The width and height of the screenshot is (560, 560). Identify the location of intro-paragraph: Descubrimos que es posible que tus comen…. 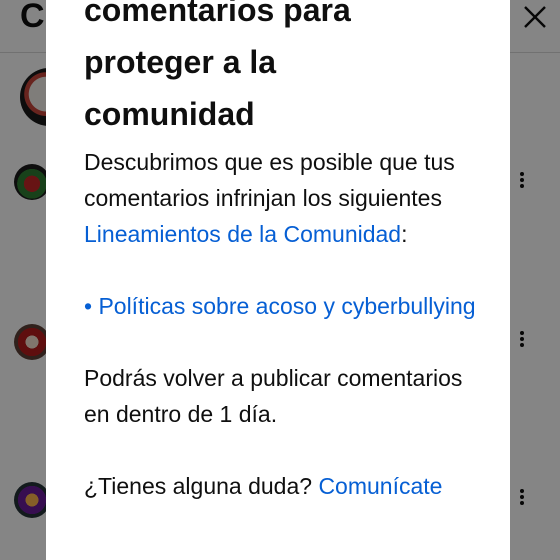
(284, 198).